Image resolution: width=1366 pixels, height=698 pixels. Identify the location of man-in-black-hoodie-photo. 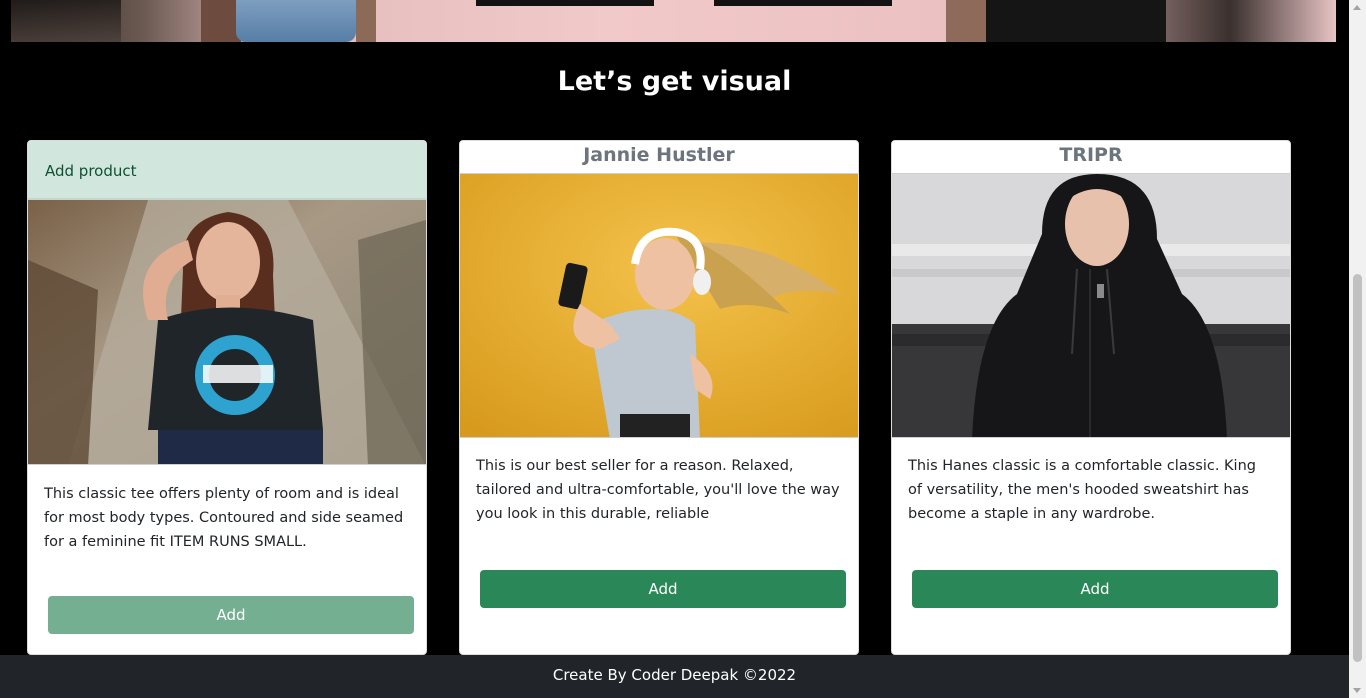
(1091, 305).